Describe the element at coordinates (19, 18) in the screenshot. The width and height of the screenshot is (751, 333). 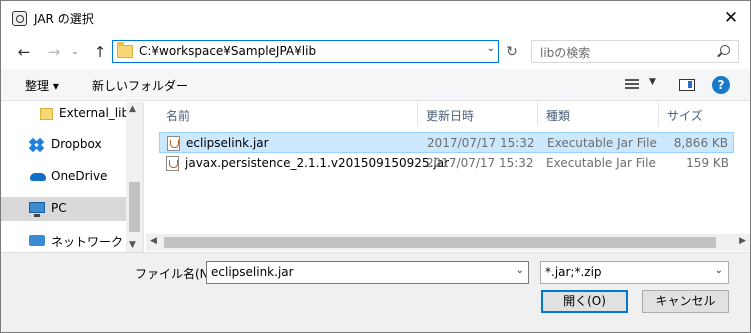
I see `app-icon` at that location.